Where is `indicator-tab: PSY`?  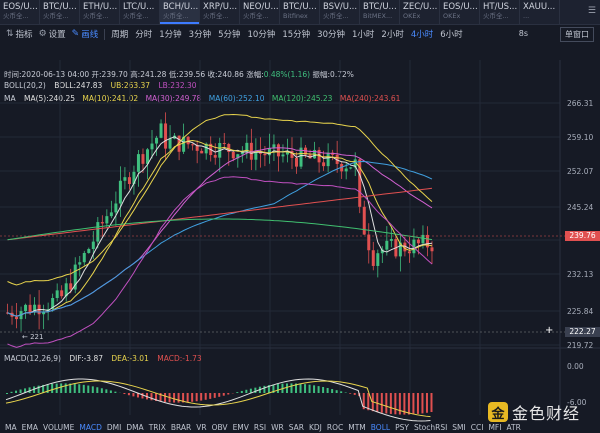
indicator-tab: PSY is located at coordinates (402, 428).